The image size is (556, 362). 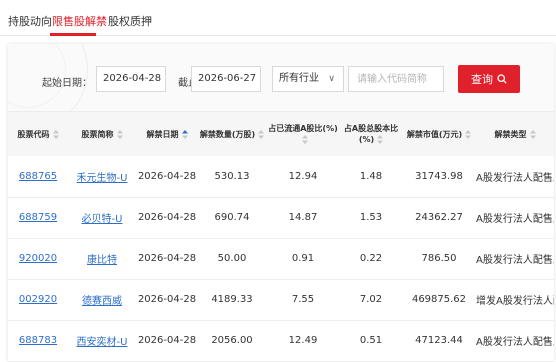 I want to click on stock-name-link: 西安奕材-U, so click(x=102, y=342).